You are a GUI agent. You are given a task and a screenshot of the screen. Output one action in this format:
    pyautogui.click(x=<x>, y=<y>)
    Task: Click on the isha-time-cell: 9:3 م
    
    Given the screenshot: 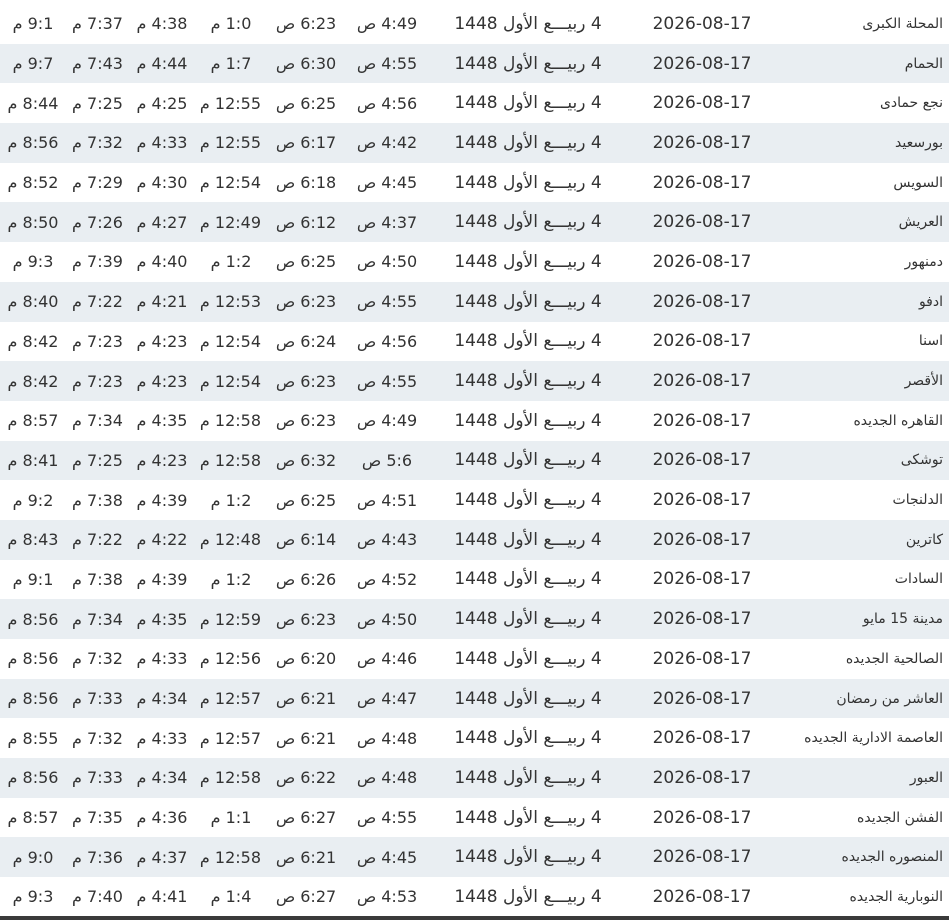 What is the action you would take?
    pyautogui.click(x=33, y=262)
    